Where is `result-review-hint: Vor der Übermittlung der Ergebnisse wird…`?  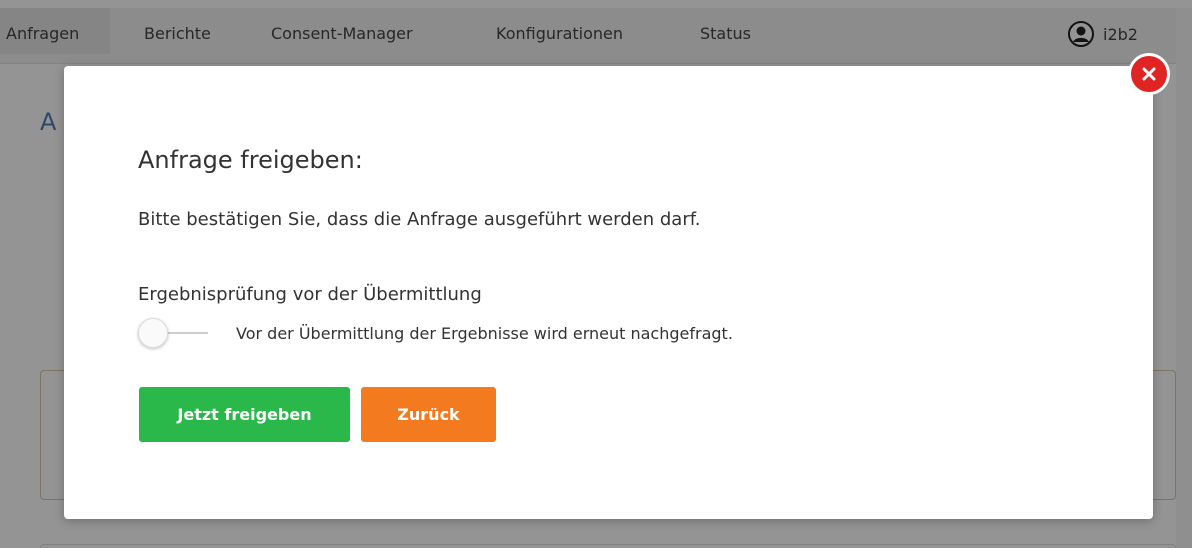
result-review-hint: Vor der Übermittlung der Ergebnisse wird… is located at coordinates (484, 333).